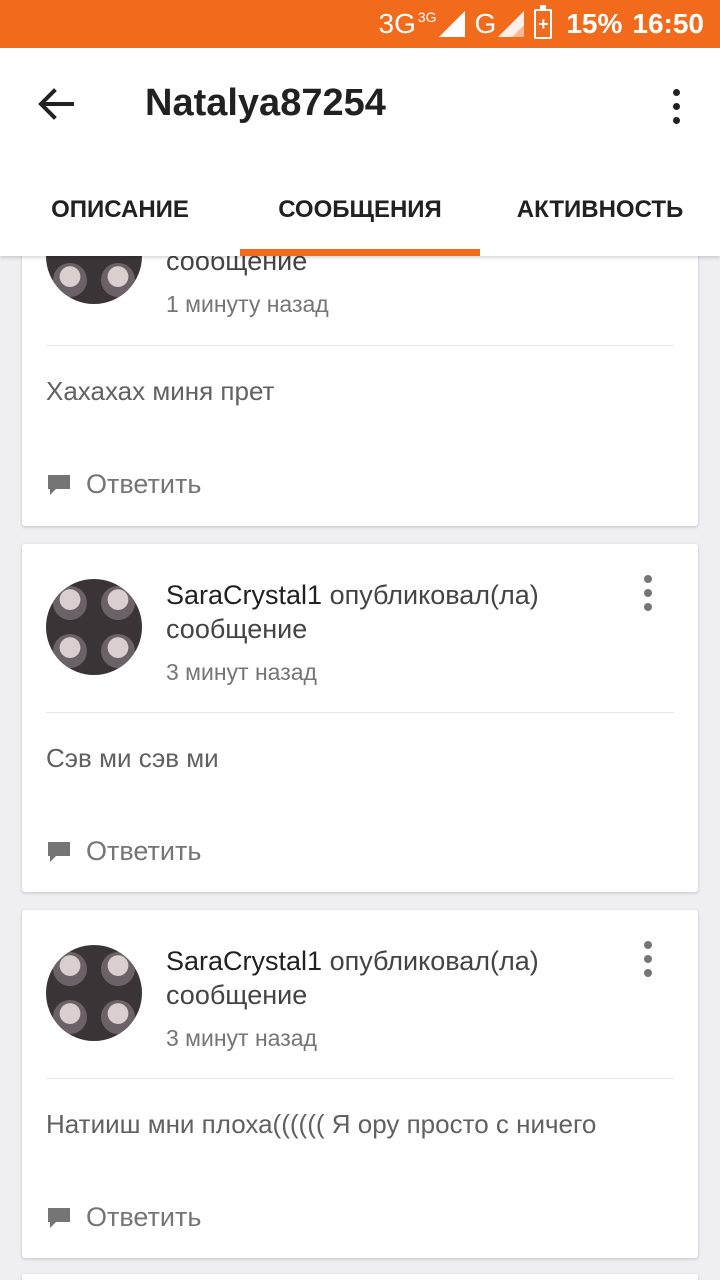 The width and height of the screenshot is (720, 1280). Describe the element at coordinates (360, 24) in the screenshot. I see `status-bar: 3G 3G G + 15% 16:50` at that location.